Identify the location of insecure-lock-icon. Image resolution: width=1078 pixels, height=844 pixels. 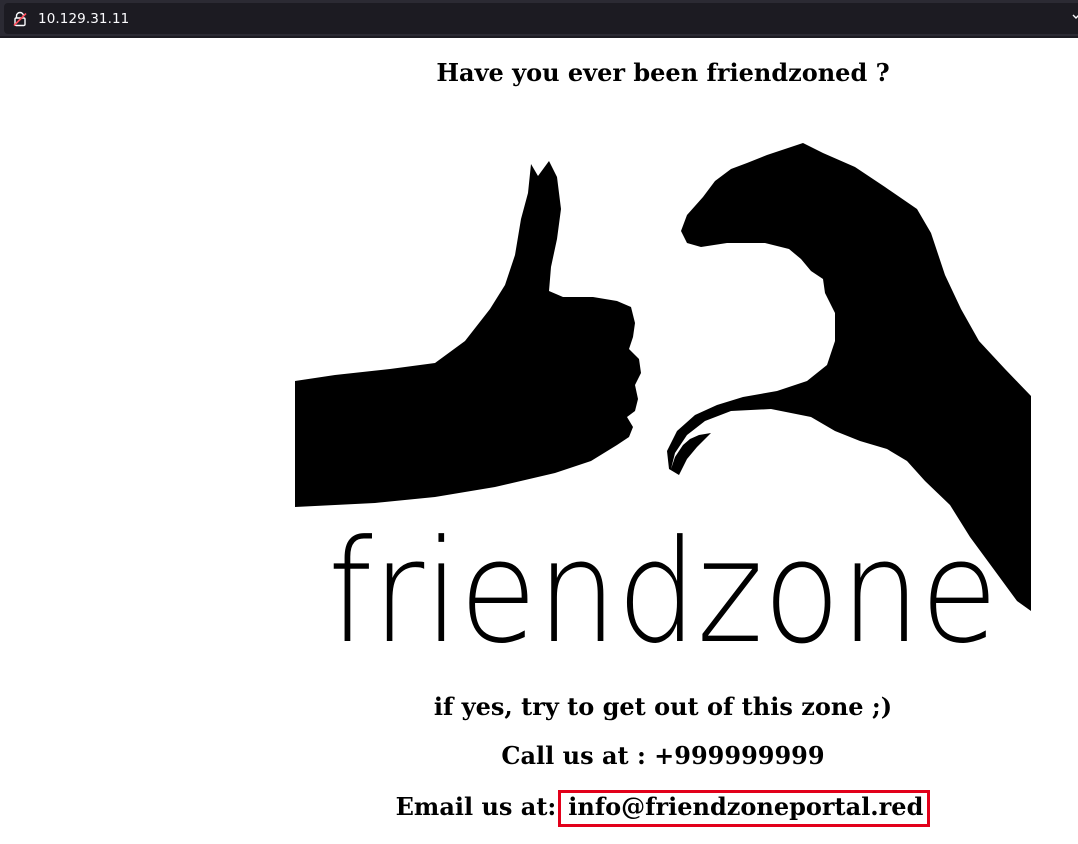
(20, 19).